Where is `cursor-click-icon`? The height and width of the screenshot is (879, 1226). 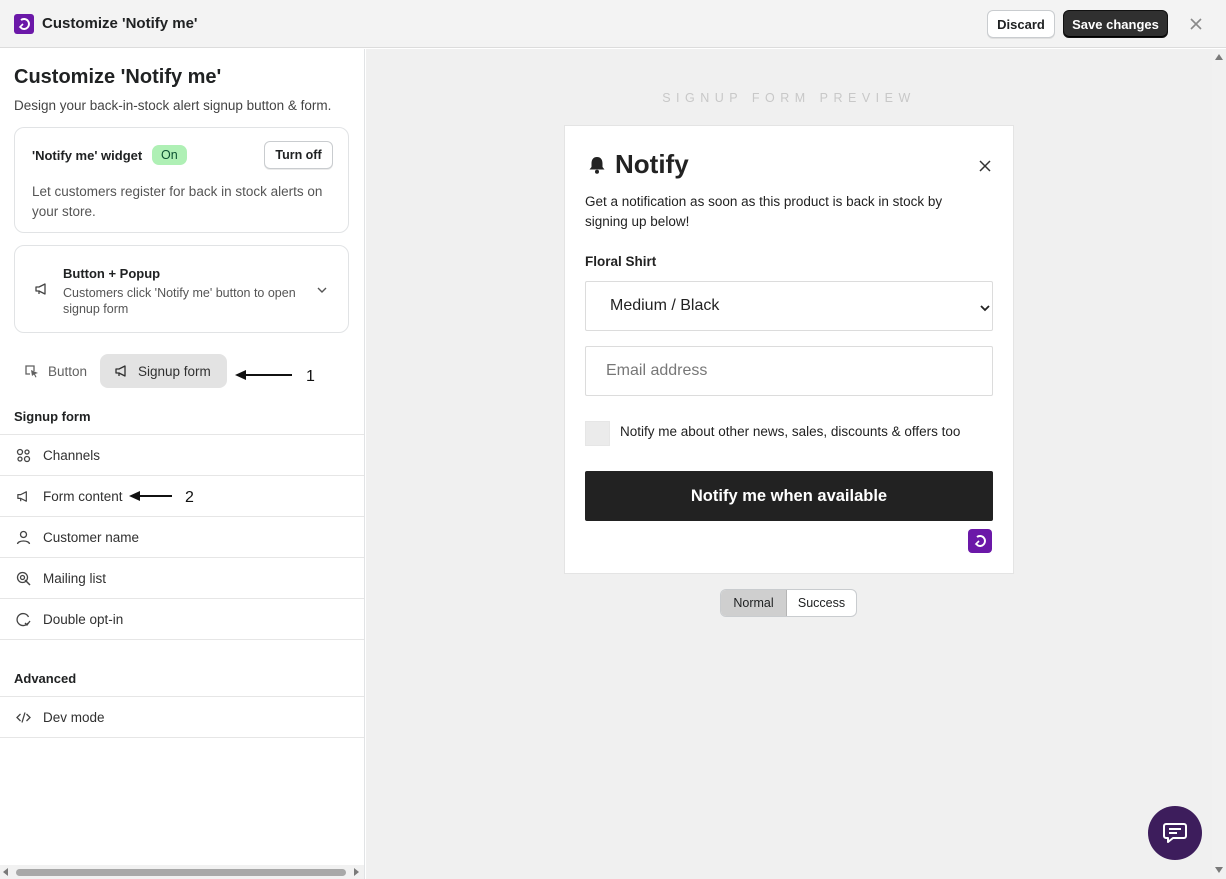 cursor-click-icon is located at coordinates (32, 371).